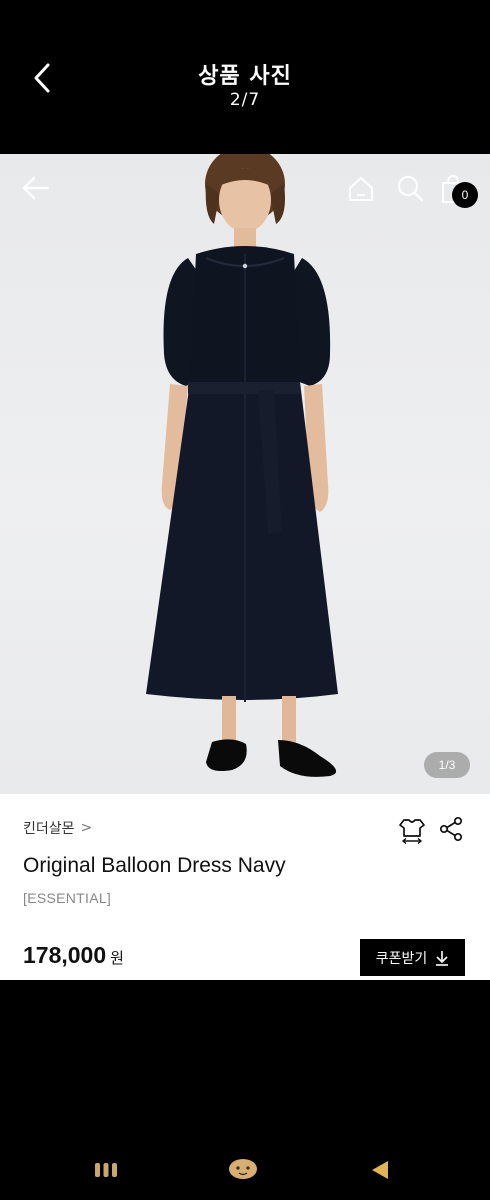 The height and width of the screenshot is (1200, 490). I want to click on price: 178,000 원, so click(73, 955).